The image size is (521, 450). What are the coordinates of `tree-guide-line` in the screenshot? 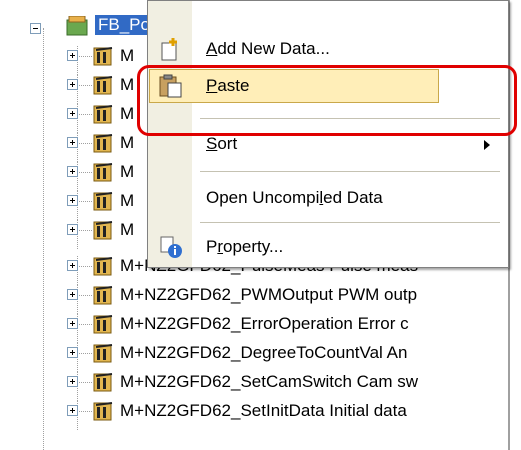 It's located at (43, 239).